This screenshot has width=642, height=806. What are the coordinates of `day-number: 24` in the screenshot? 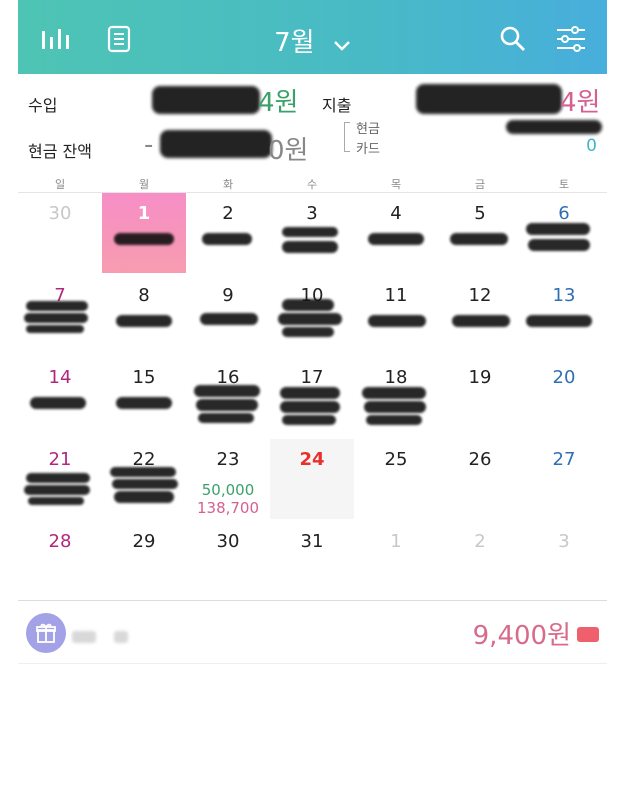 It's located at (312, 459).